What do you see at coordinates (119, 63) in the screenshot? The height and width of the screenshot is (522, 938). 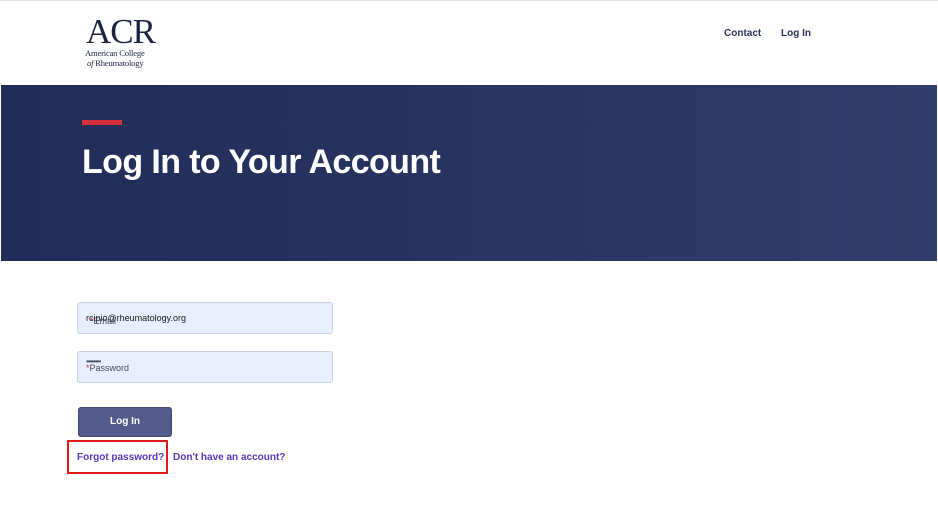 I see `logo-line-2-rest: Rheumatology` at bounding box center [119, 63].